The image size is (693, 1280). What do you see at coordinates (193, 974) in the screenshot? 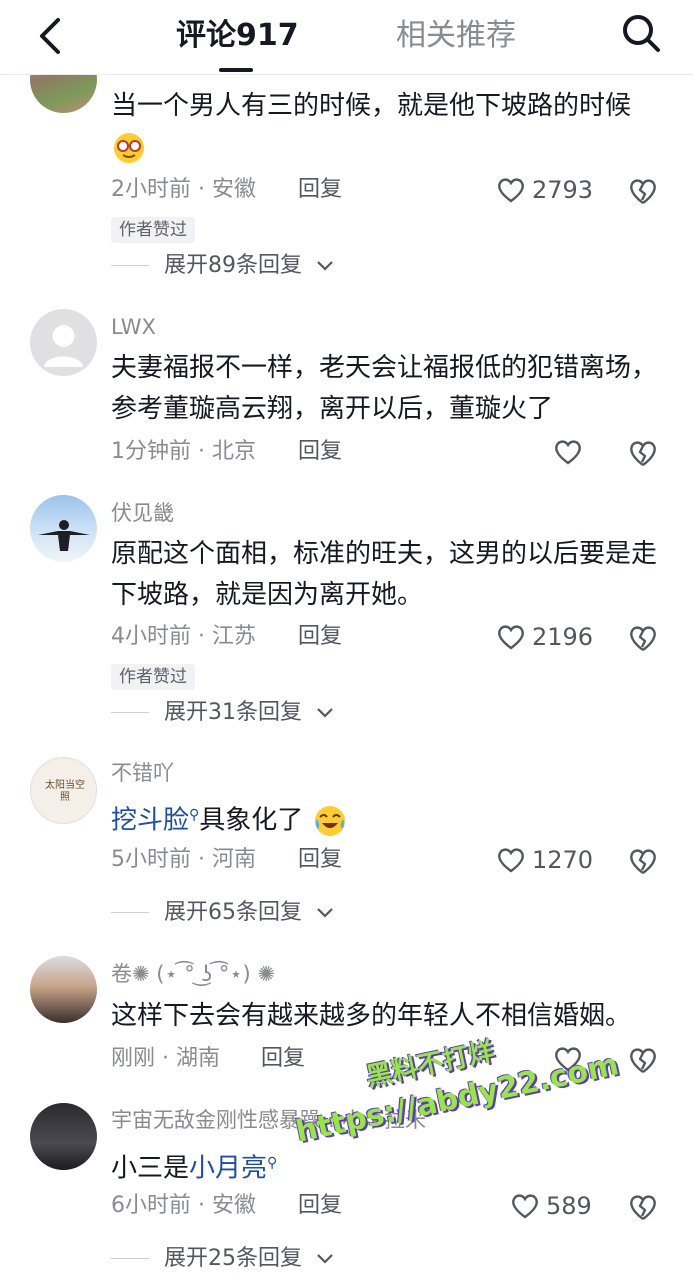
I see `username: 卷✺ (⋆ ͡° ͜ʖ ͡°⋆) ✺` at bounding box center [193, 974].